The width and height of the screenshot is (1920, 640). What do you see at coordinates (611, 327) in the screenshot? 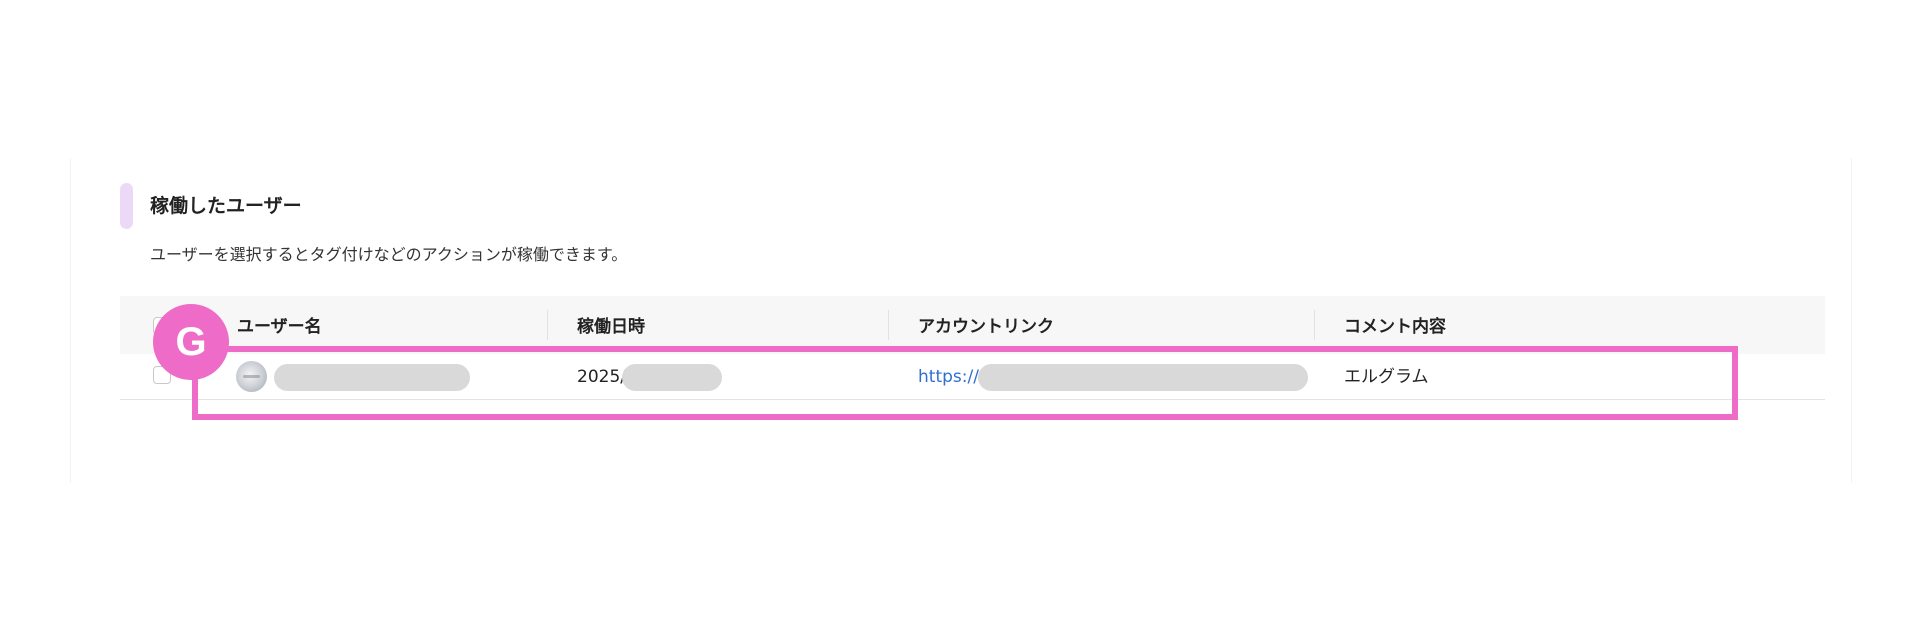
I see `column-header-operated-at: 稼働日時` at bounding box center [611, 327].